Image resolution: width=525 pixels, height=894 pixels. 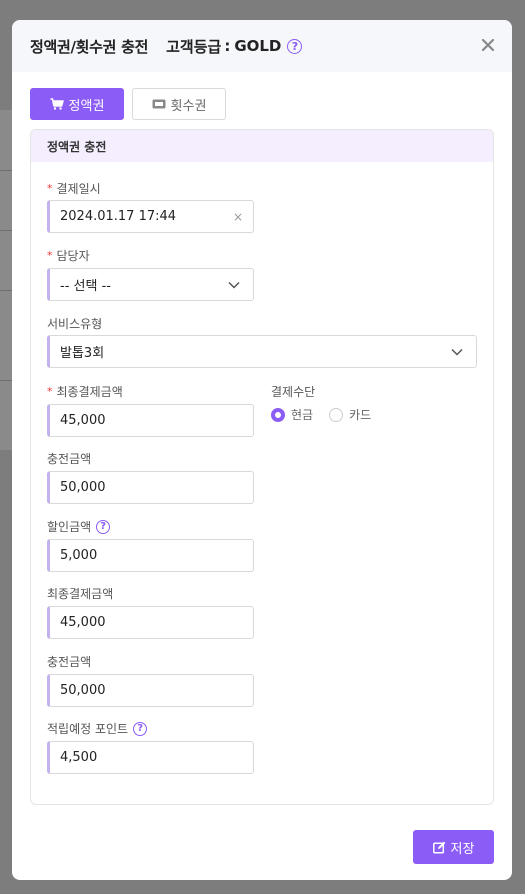 What do you see at coordinates (194, 46) in the screenshot?
I see `grade-label: 고객등급` at bounding box center [194, 46].